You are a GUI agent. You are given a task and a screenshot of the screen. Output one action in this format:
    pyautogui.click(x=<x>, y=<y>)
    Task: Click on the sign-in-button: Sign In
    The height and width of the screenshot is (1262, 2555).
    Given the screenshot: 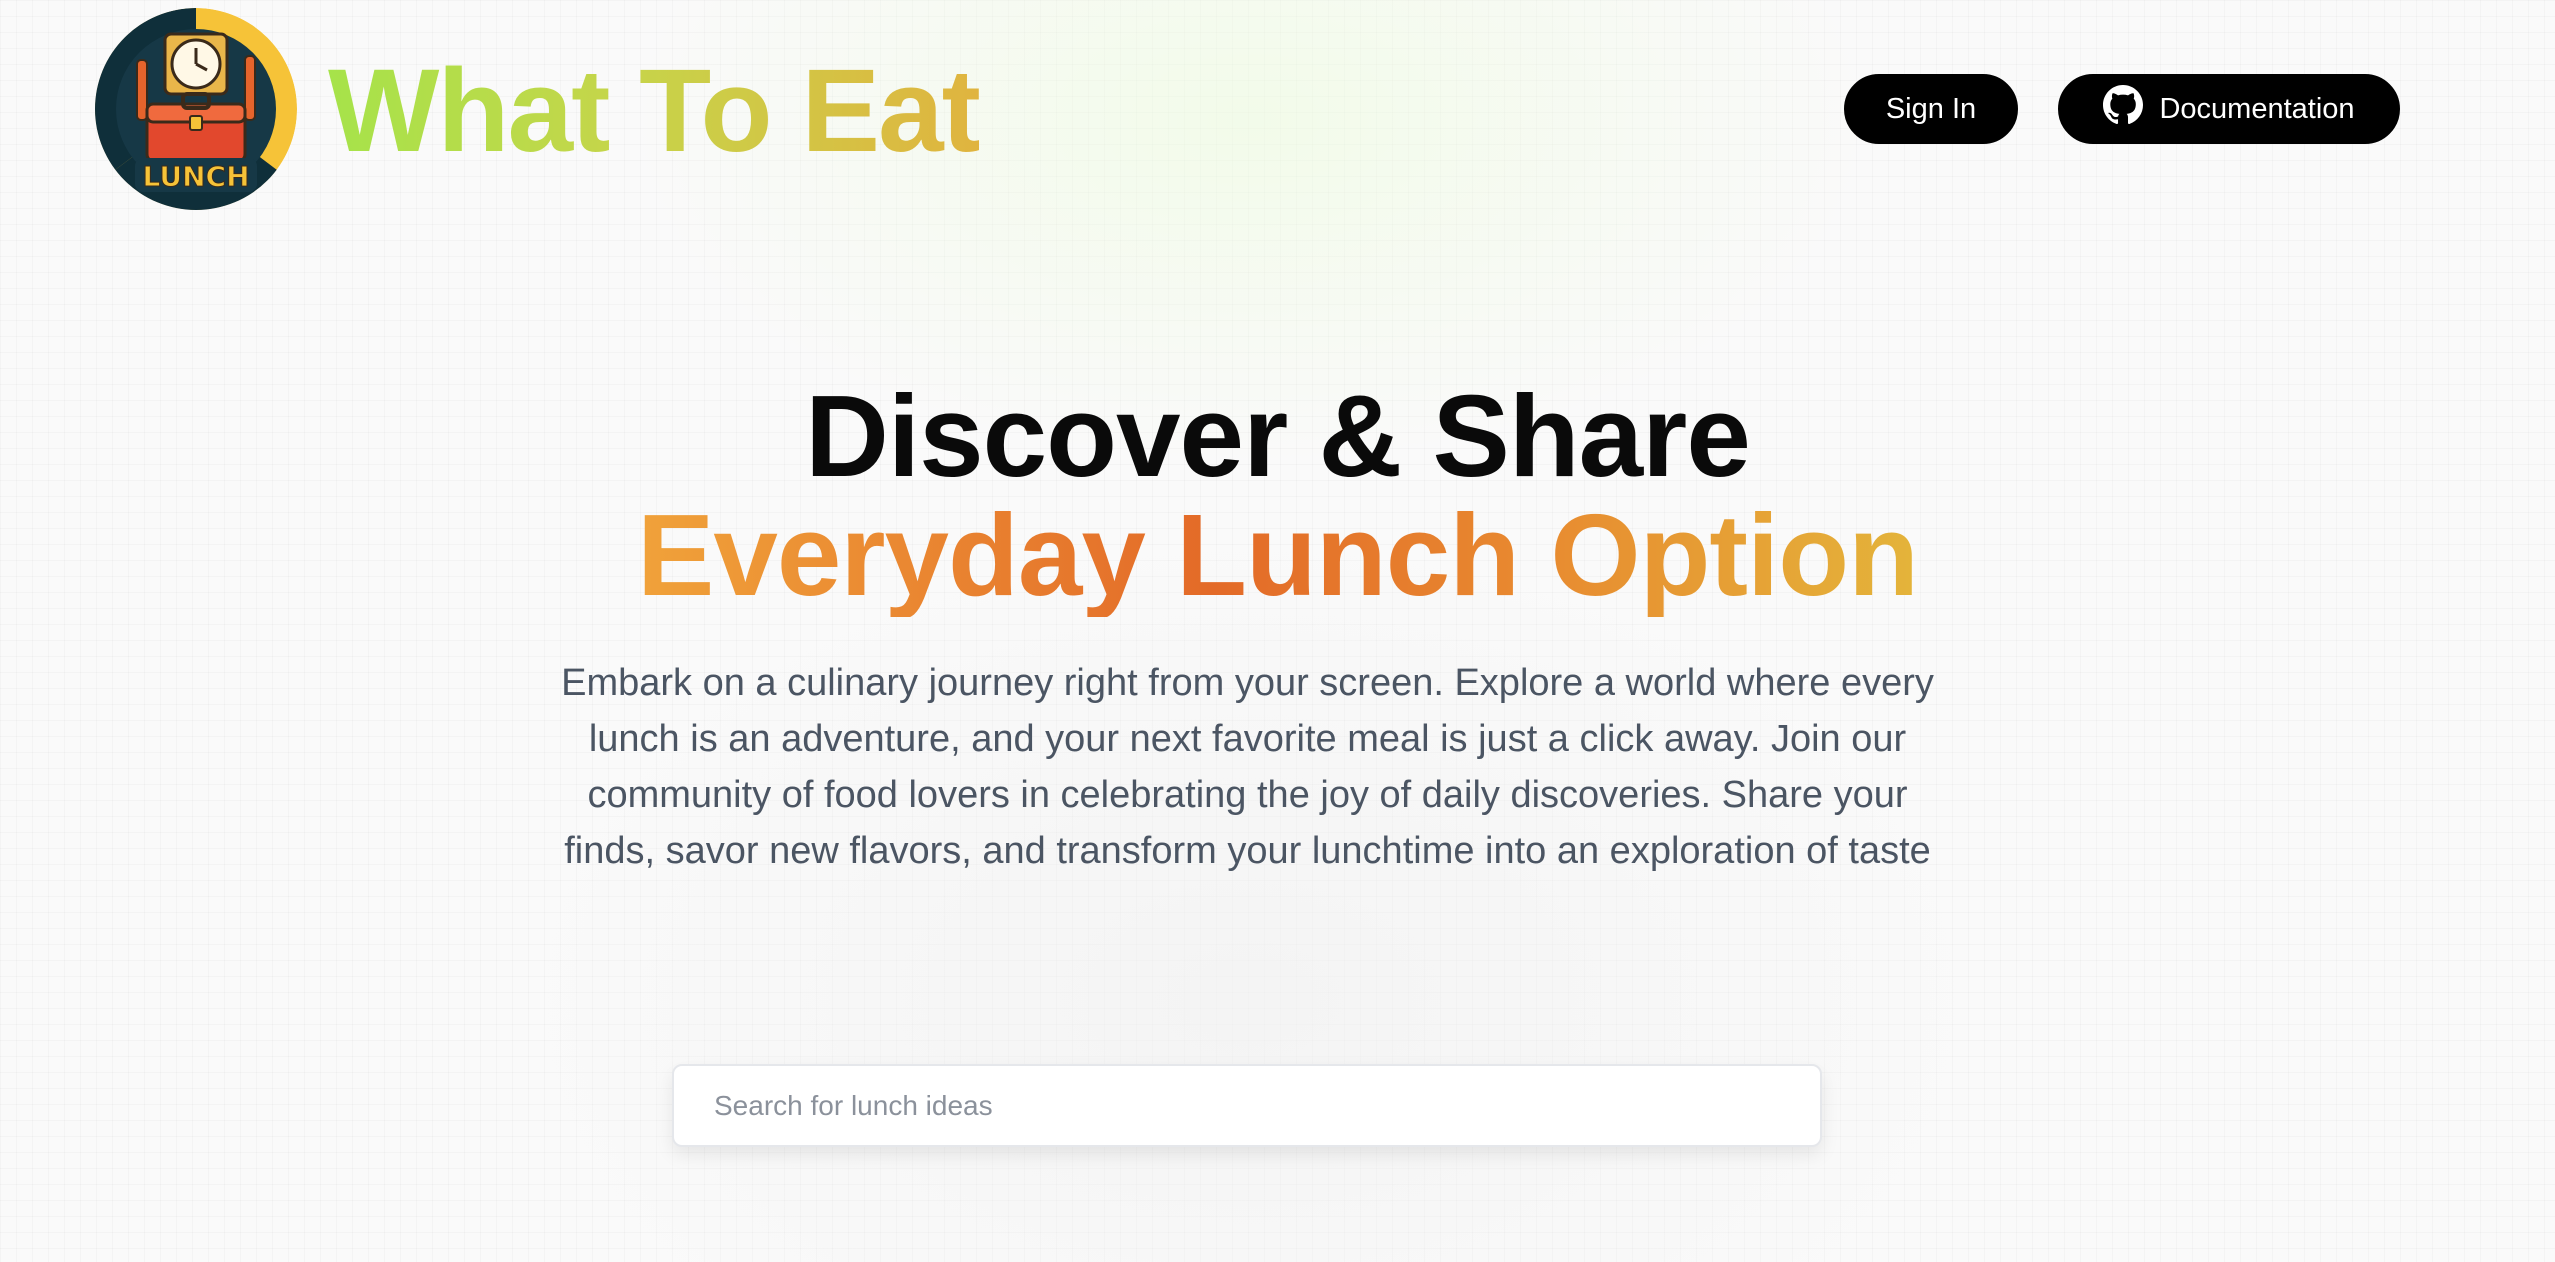 What is the action you would take?
    pyautogui.click(x=1931, y=109)
    